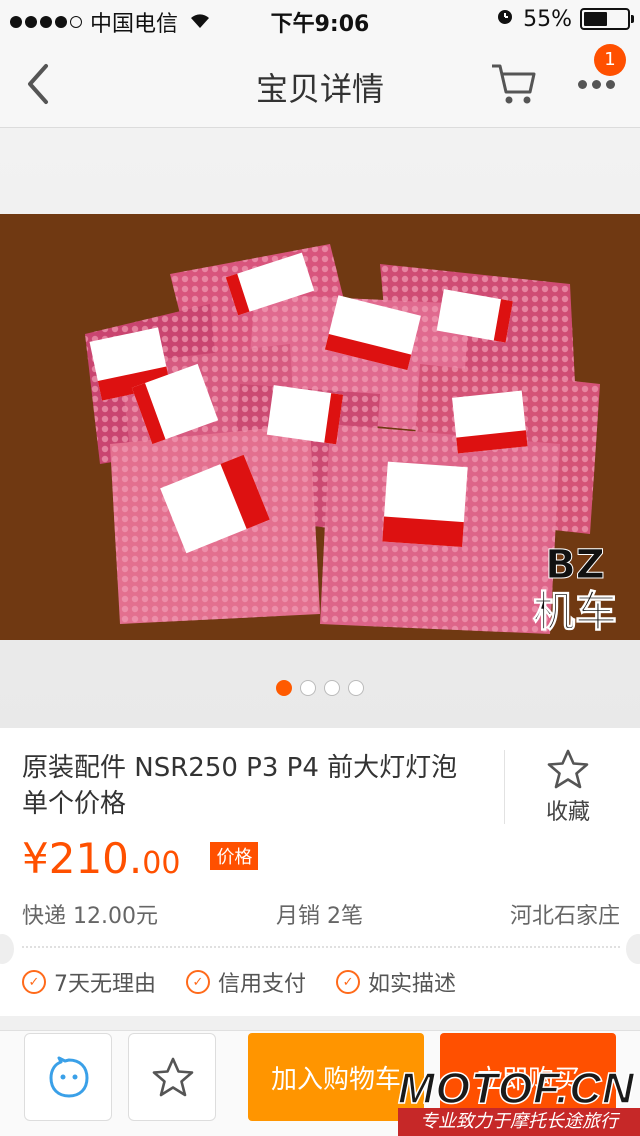 Image resolution: width=640 pixels, height=1136 pixels. What do you see at coordinates (564, 916) in the screenshot?
I see `ship-from-location: 河北石家庄` at bounding box center [564, 916].